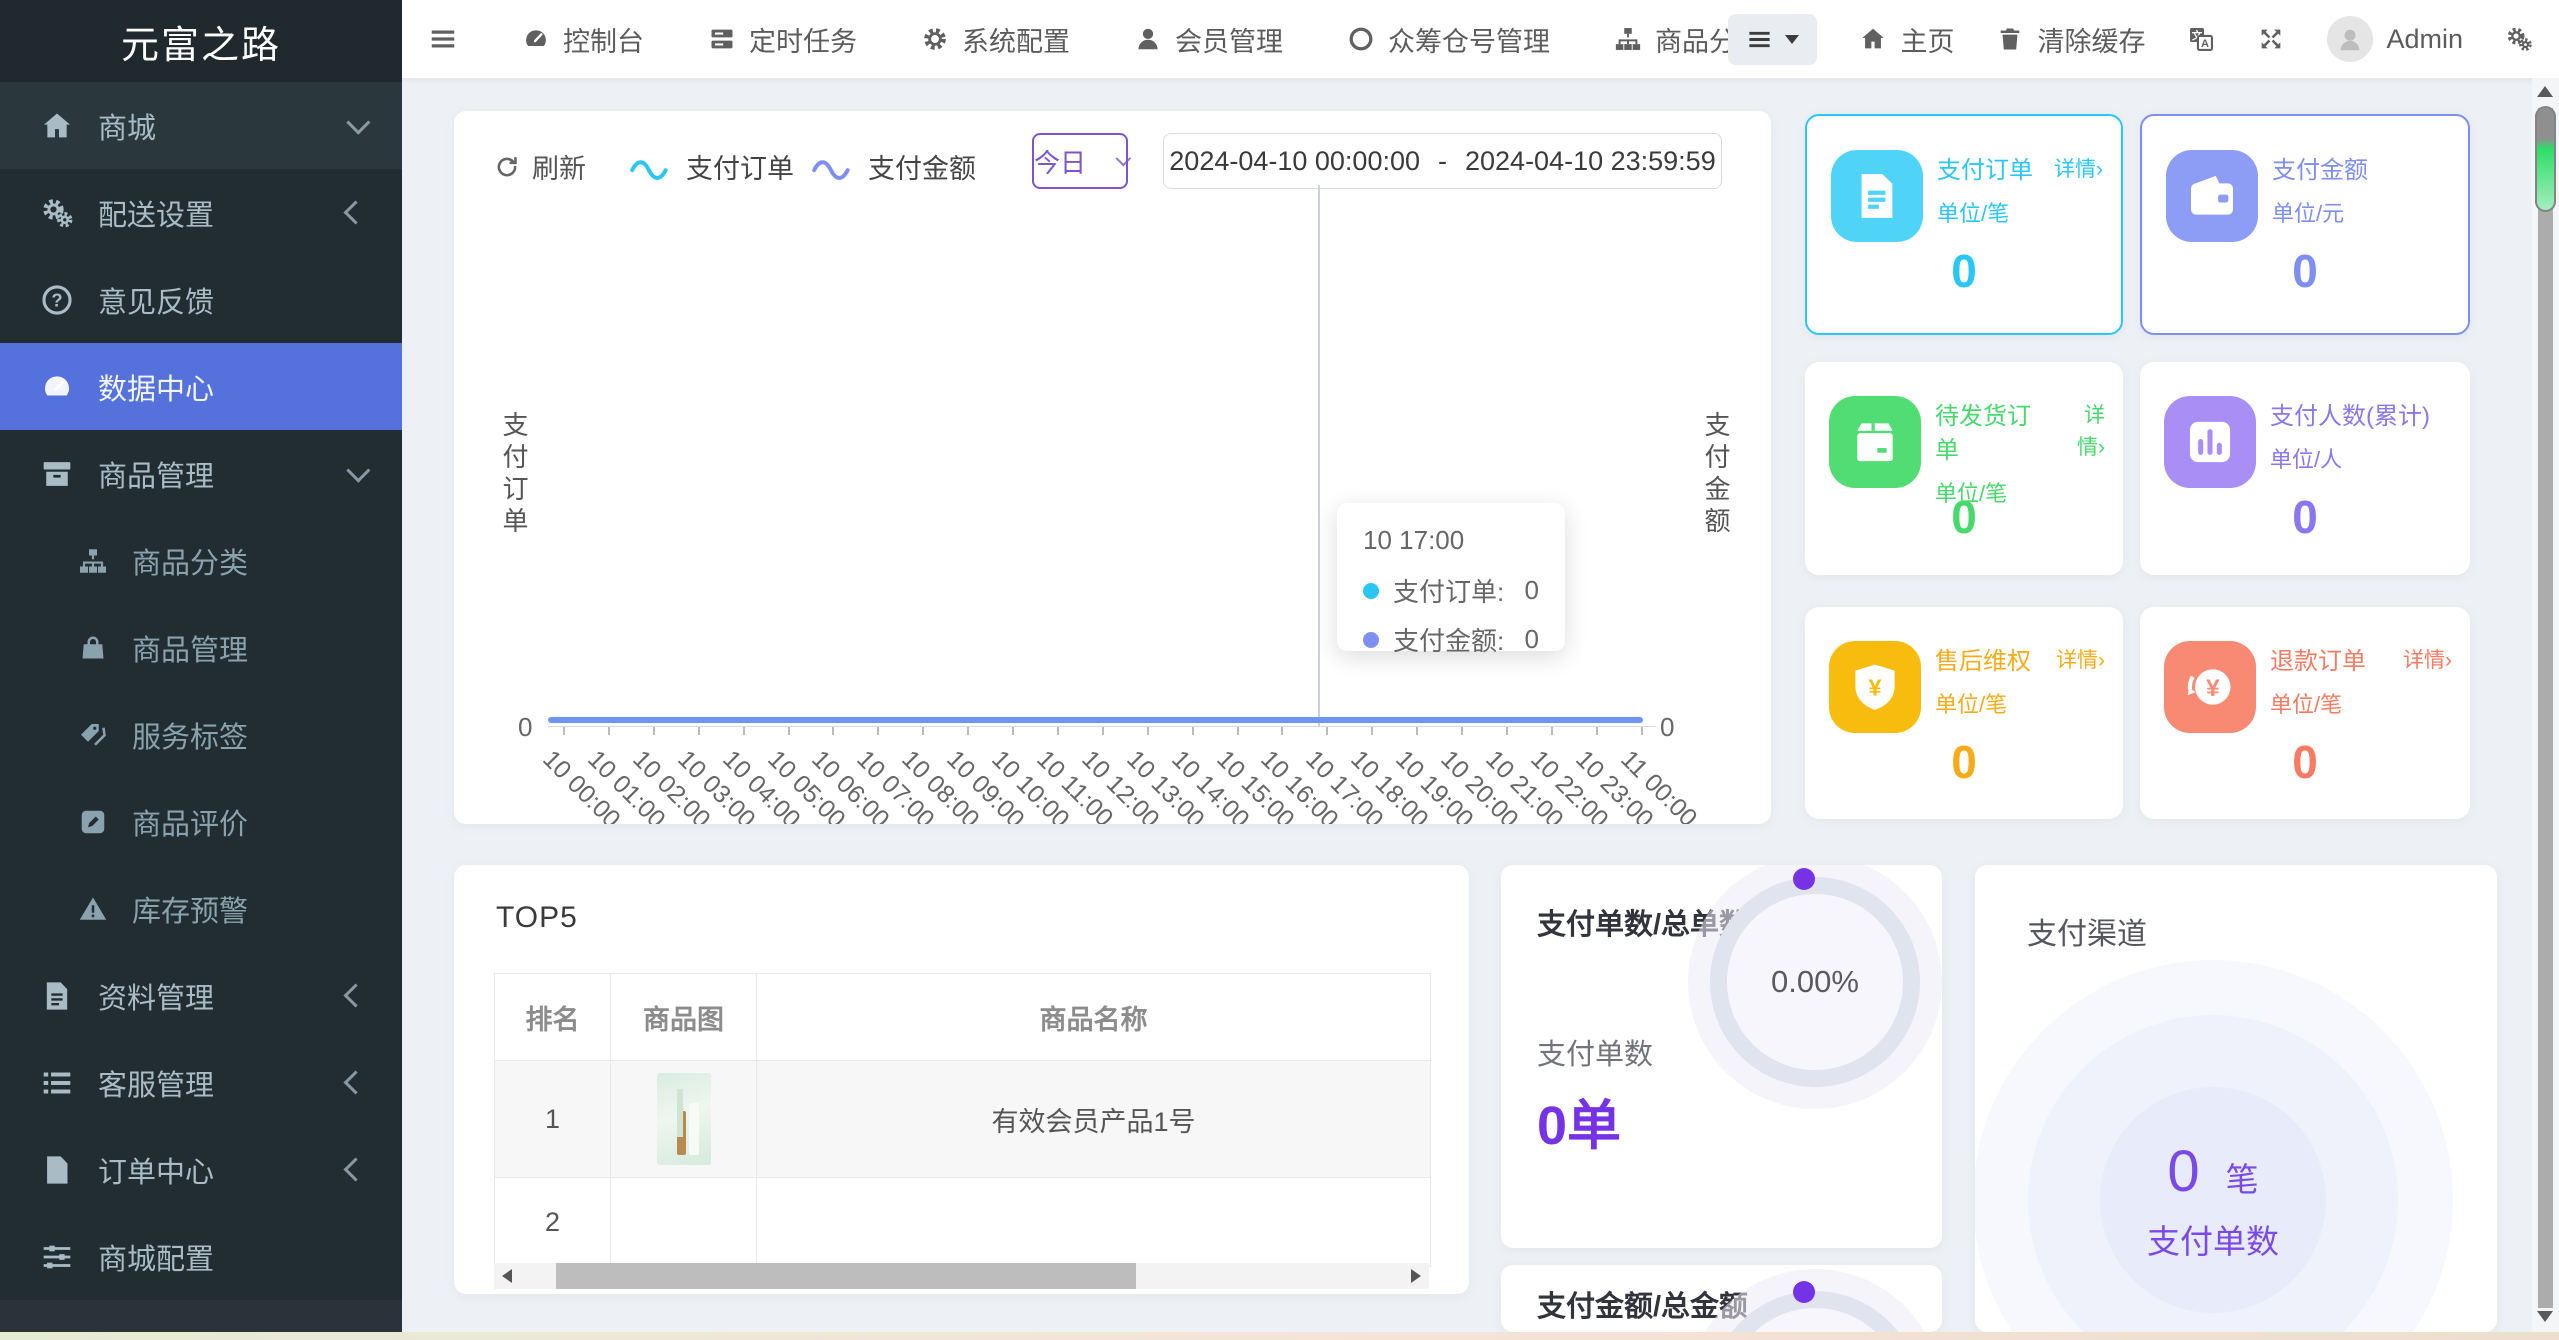  What do you see at coordinates (201, 1169) in the screenshot?
I see `sidebar-item-7: 订单中心` at bounding box center [201, 1169].